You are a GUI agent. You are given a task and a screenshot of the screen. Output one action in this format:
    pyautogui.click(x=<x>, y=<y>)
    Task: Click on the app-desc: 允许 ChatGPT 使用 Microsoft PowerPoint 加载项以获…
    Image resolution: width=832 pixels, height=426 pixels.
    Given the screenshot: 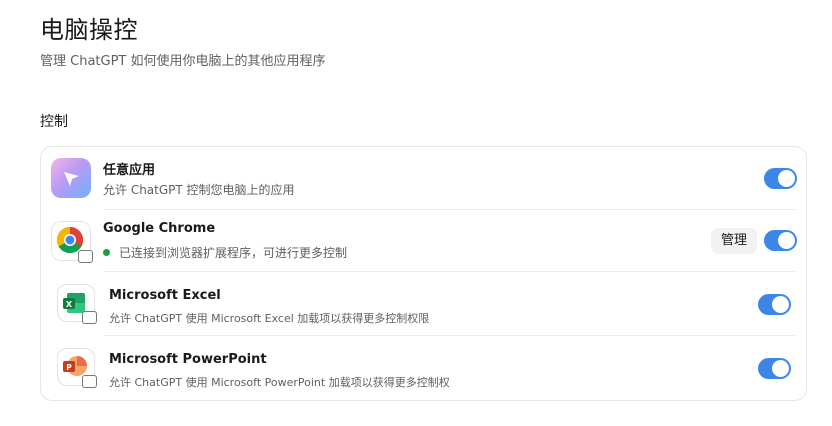 What is the action you would take?
    pyautogui.click(x=279, y=382)
    